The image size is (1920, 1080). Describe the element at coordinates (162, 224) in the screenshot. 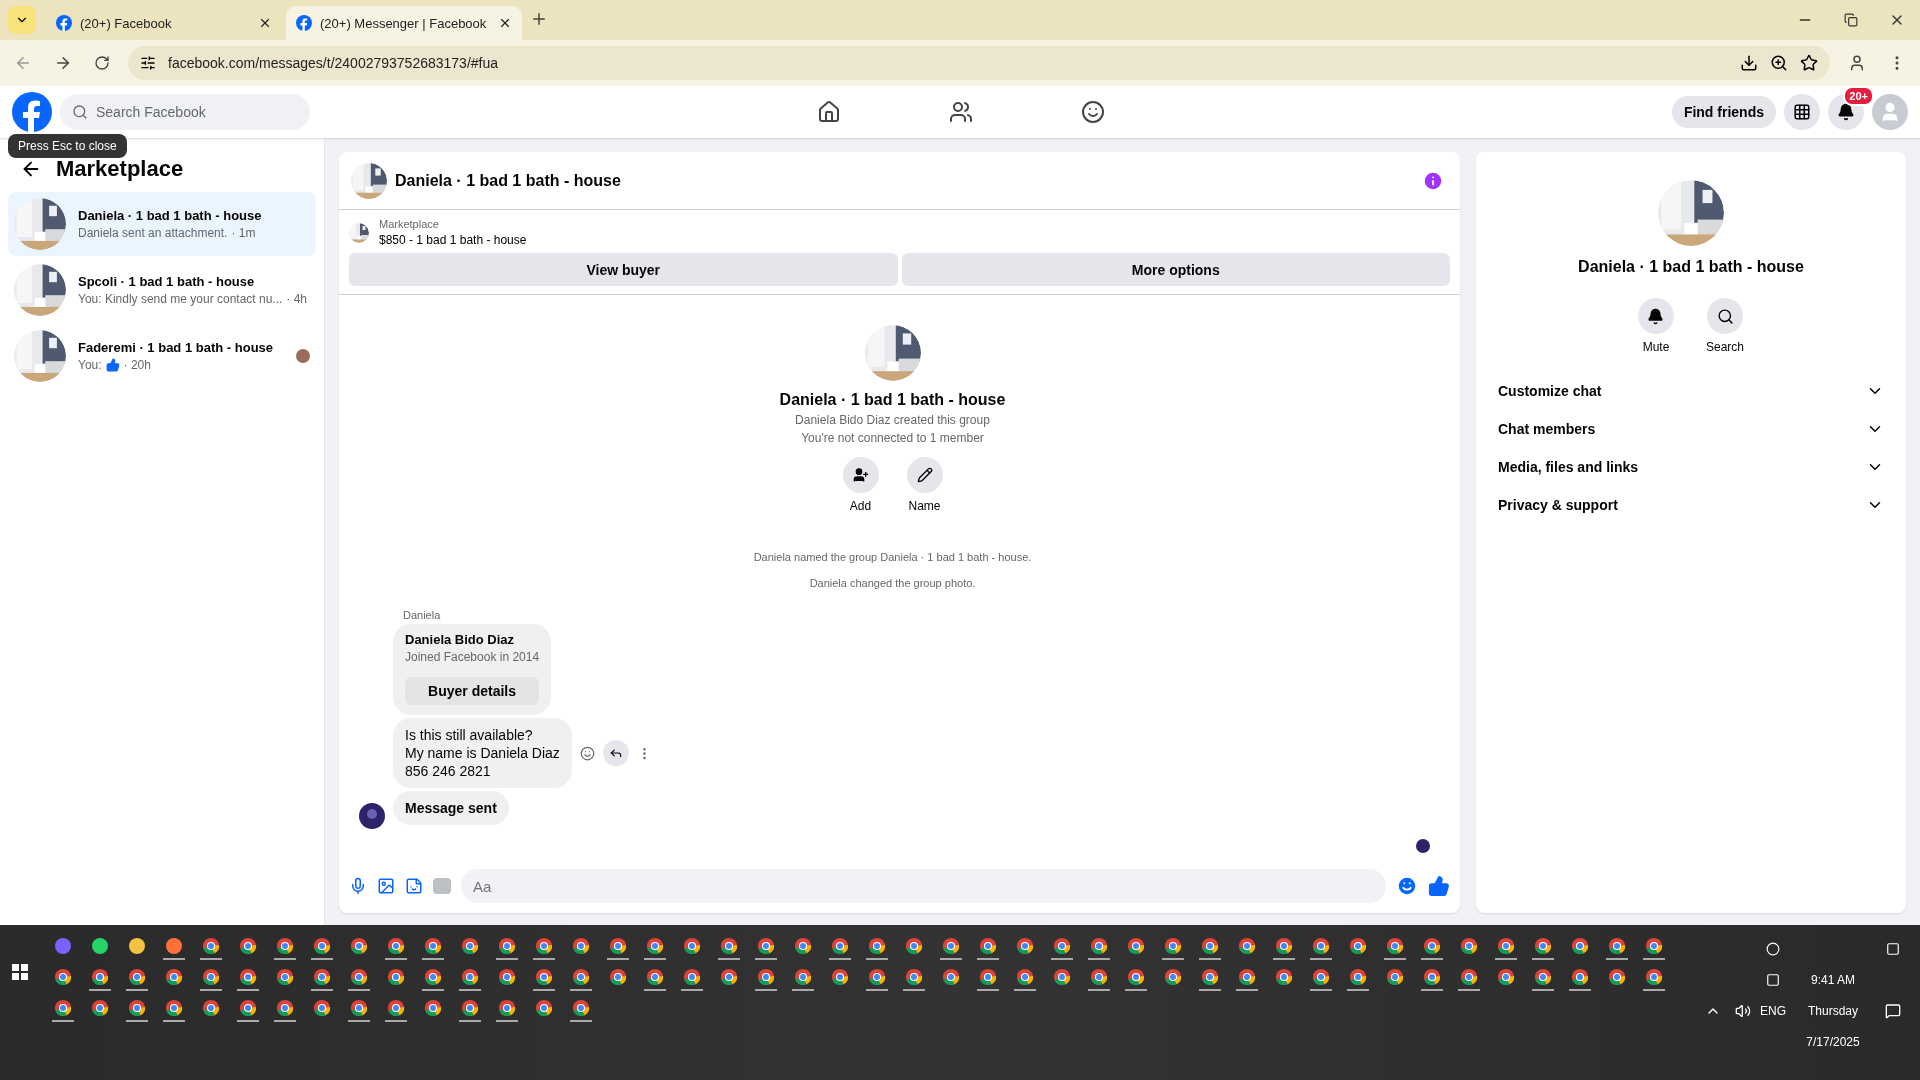

I see `conversation-item: Daniela · 1 bad 1 bath - house Daniela sent an attachment. · 1m` at that location.